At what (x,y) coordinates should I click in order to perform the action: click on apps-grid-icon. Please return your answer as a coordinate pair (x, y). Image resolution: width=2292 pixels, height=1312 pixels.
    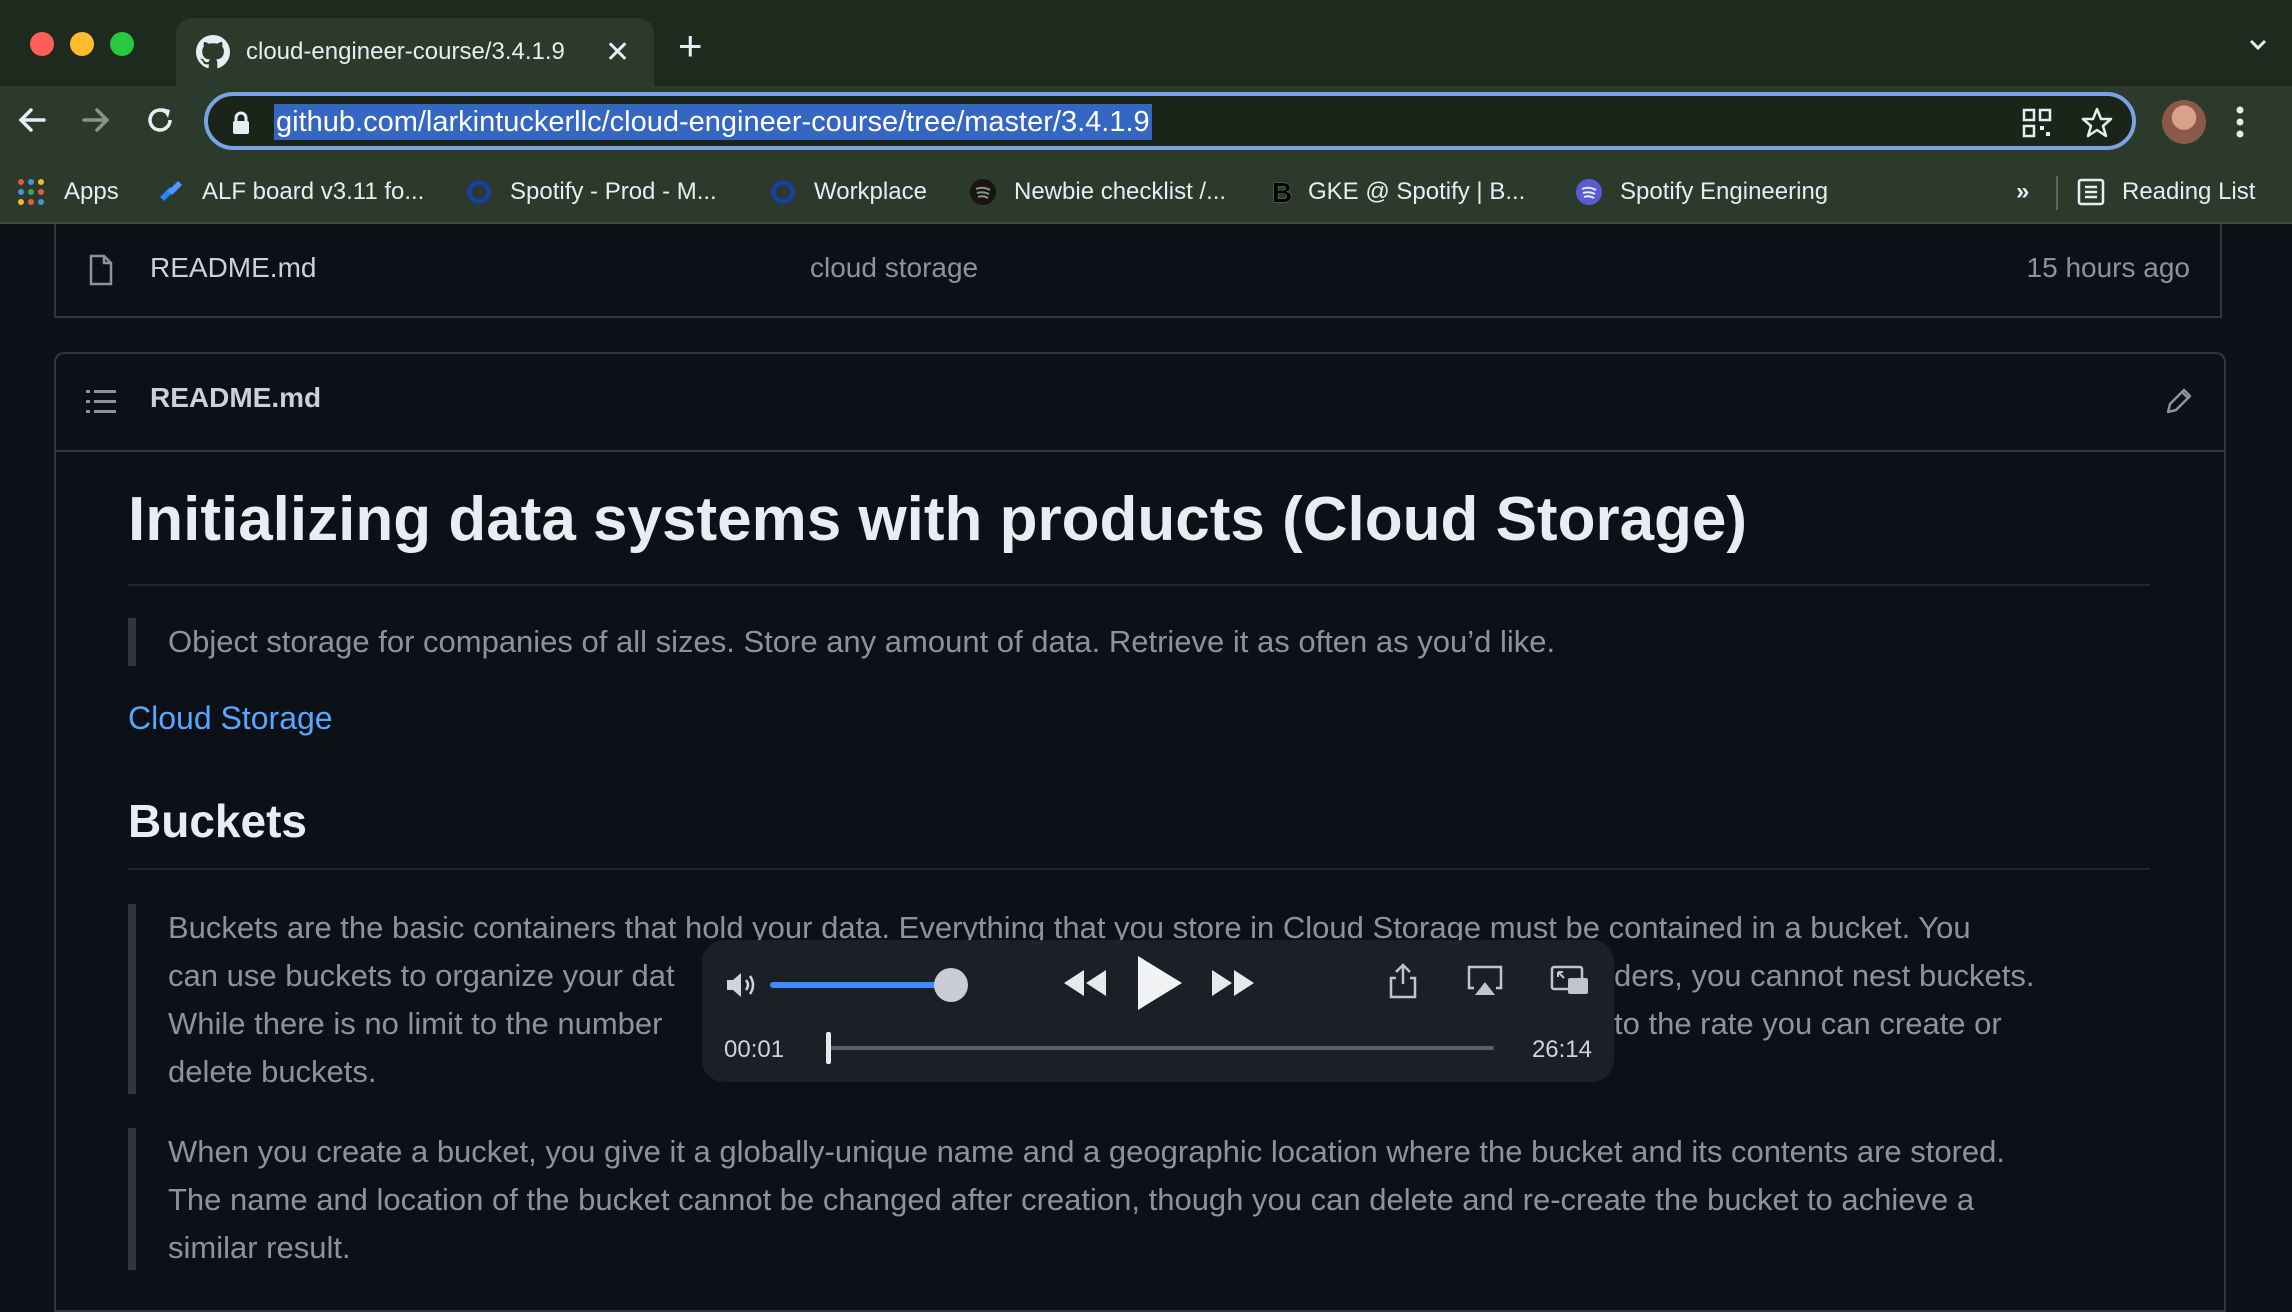
    Looking at the image, I should click on (31, 192).